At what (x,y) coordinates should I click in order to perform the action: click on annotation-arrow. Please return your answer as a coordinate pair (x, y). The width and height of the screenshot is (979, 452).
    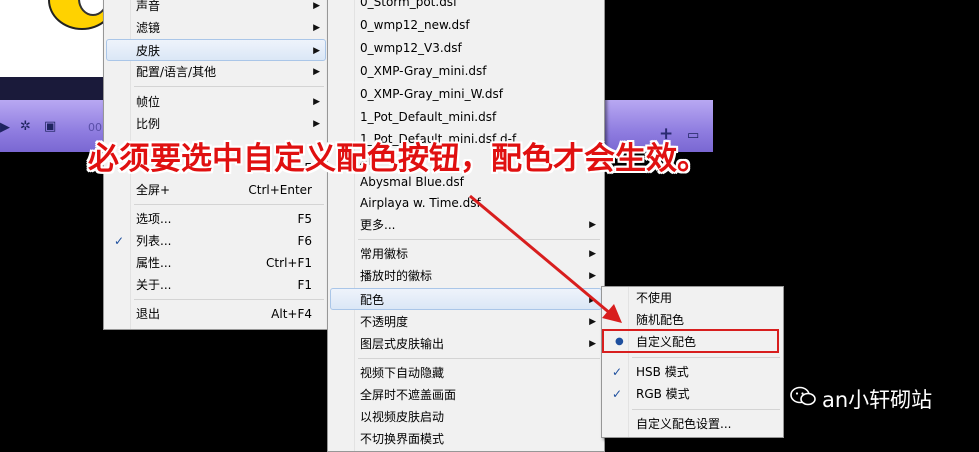
    Looking at the image, I should click on (545, 258).